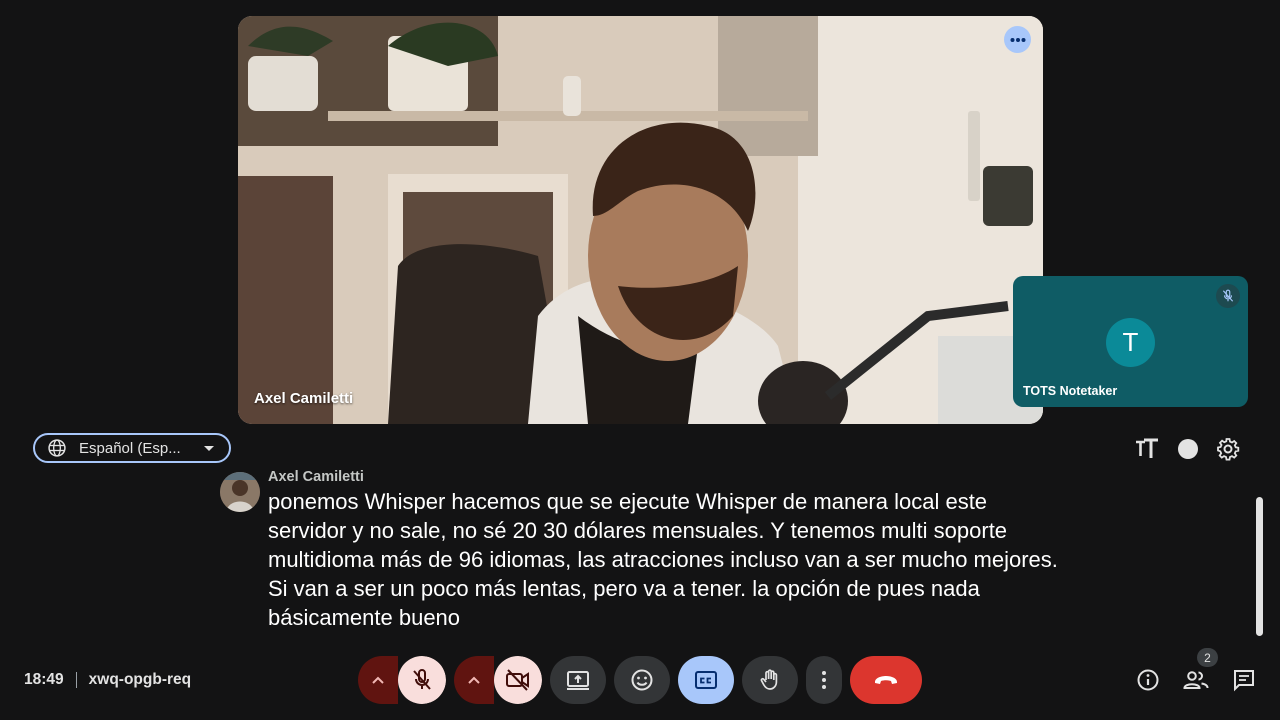  I want to click on caption-color-button, so click(1188, 449).